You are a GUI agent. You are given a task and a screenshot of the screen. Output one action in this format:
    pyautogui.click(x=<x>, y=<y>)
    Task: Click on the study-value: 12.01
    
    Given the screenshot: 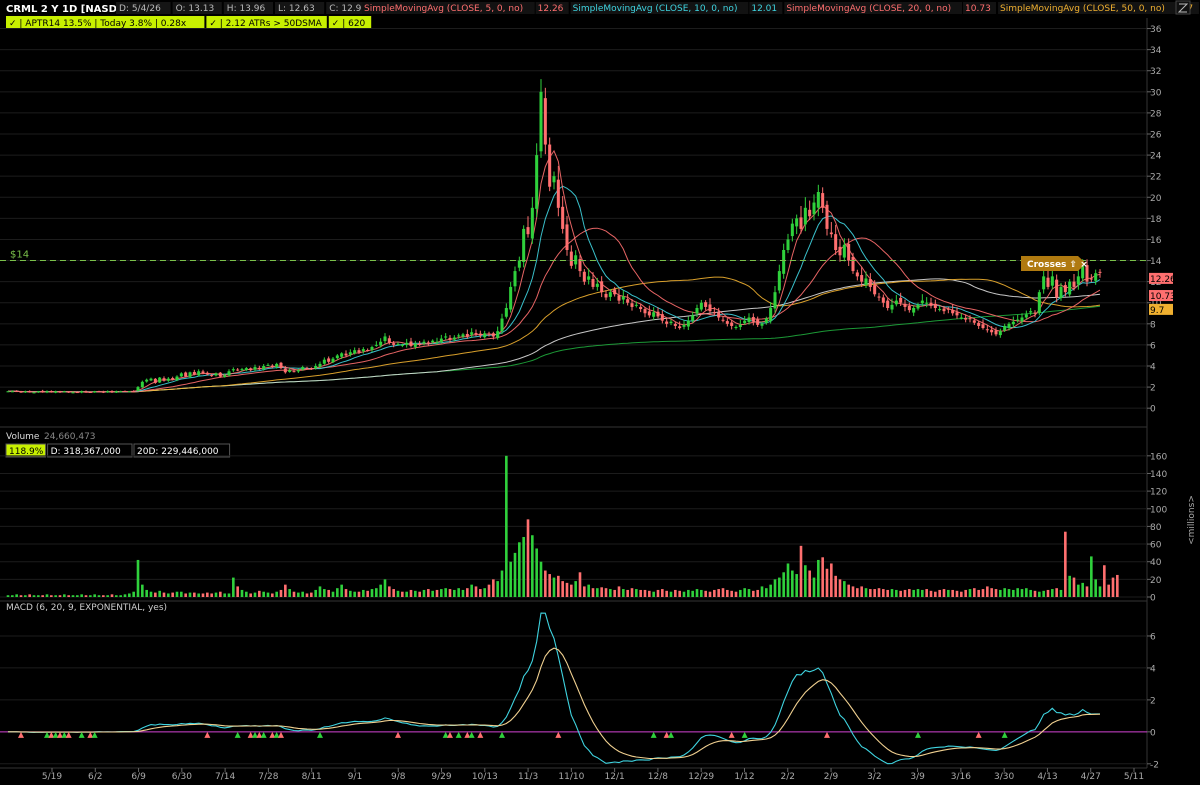 What is the action you would take?
    pyautogui.click(x=764, y=9)
    